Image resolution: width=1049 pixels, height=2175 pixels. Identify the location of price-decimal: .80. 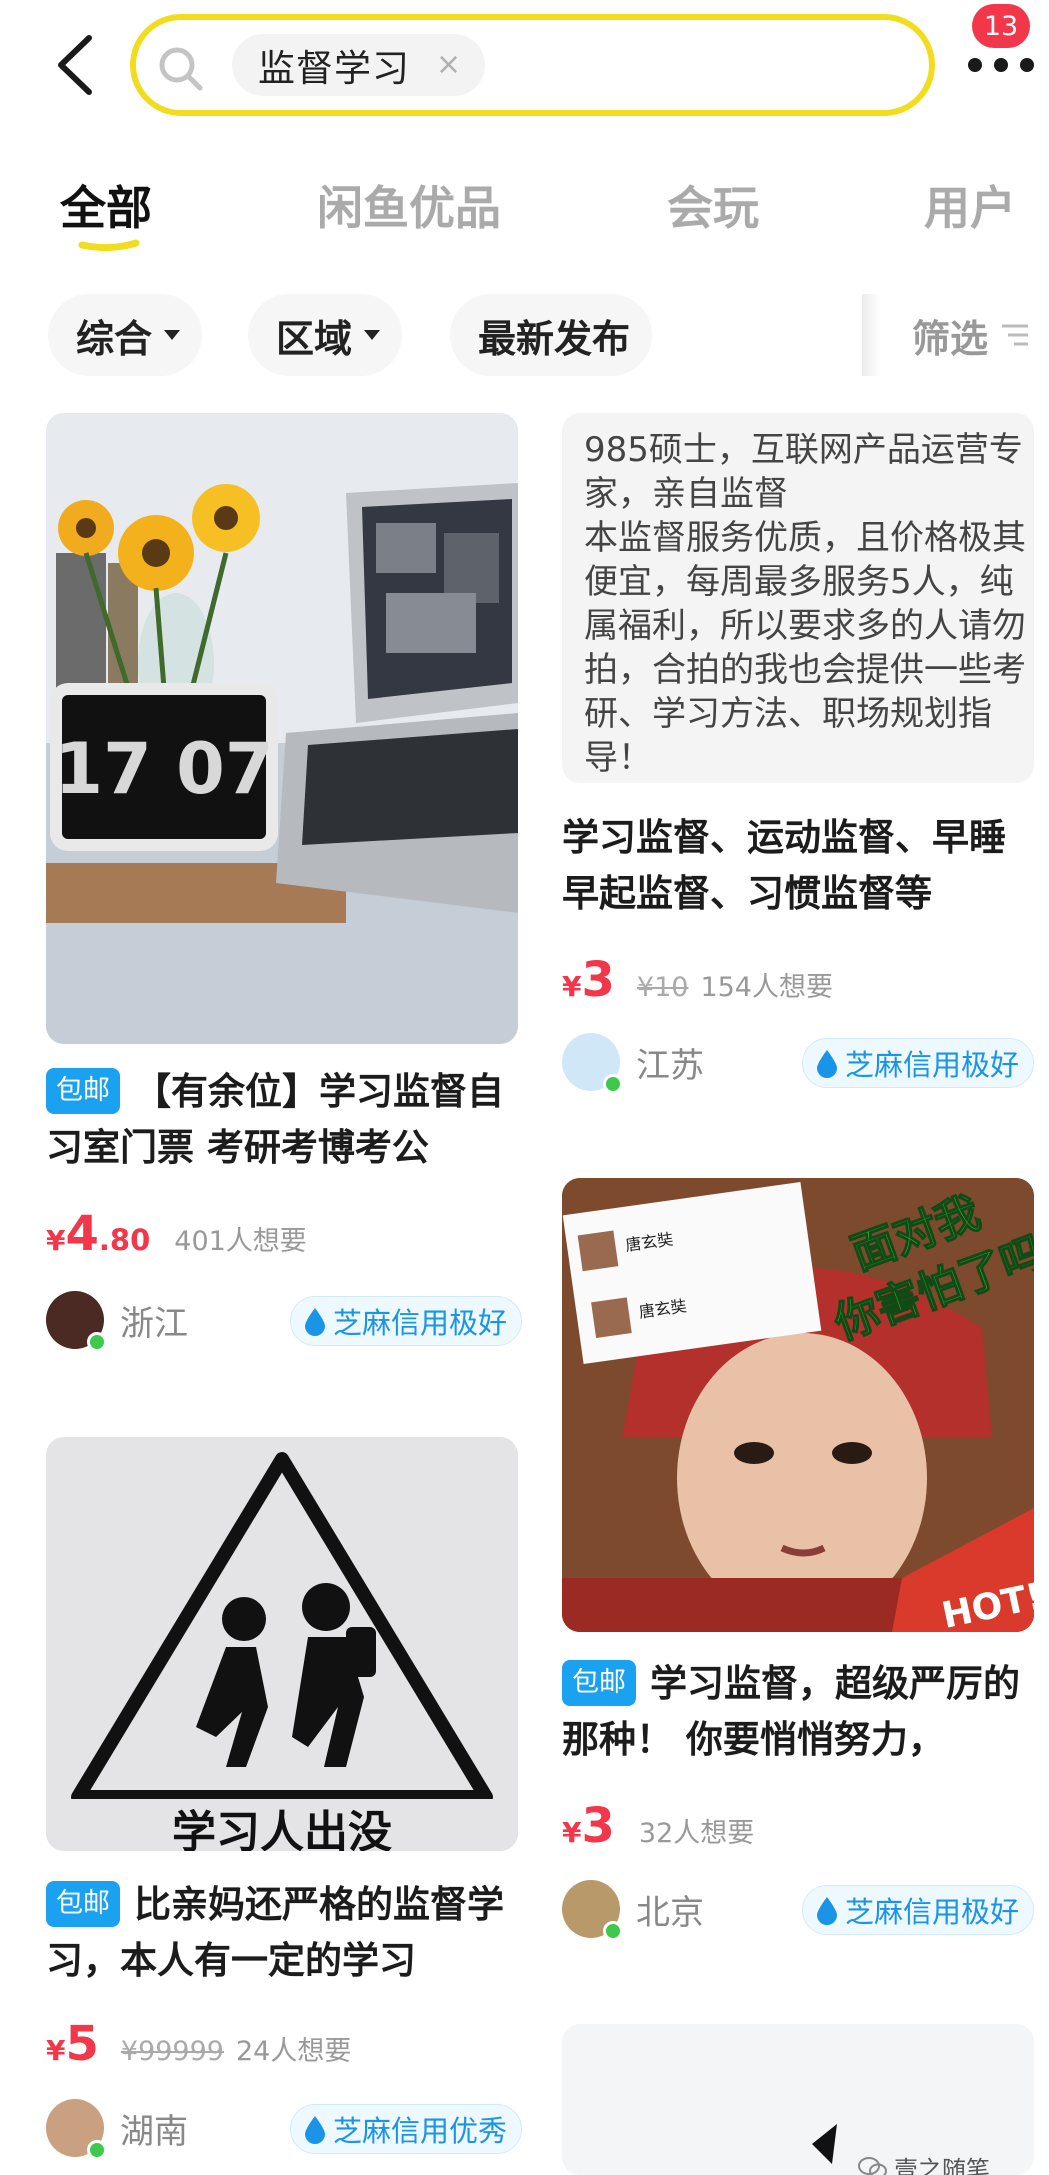
(124, 1240).